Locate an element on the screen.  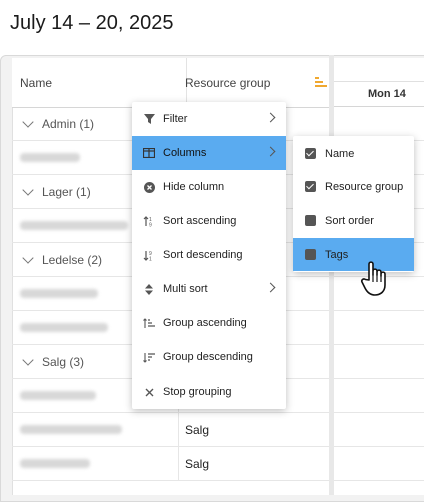
group-label: Lager (1) is located at coordinates (66, 191).